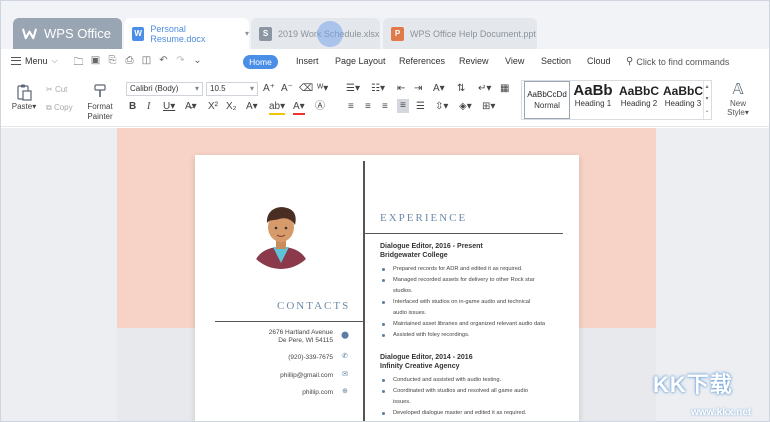  I want to click on text-effect-icon: A▾, so click(252, 107).